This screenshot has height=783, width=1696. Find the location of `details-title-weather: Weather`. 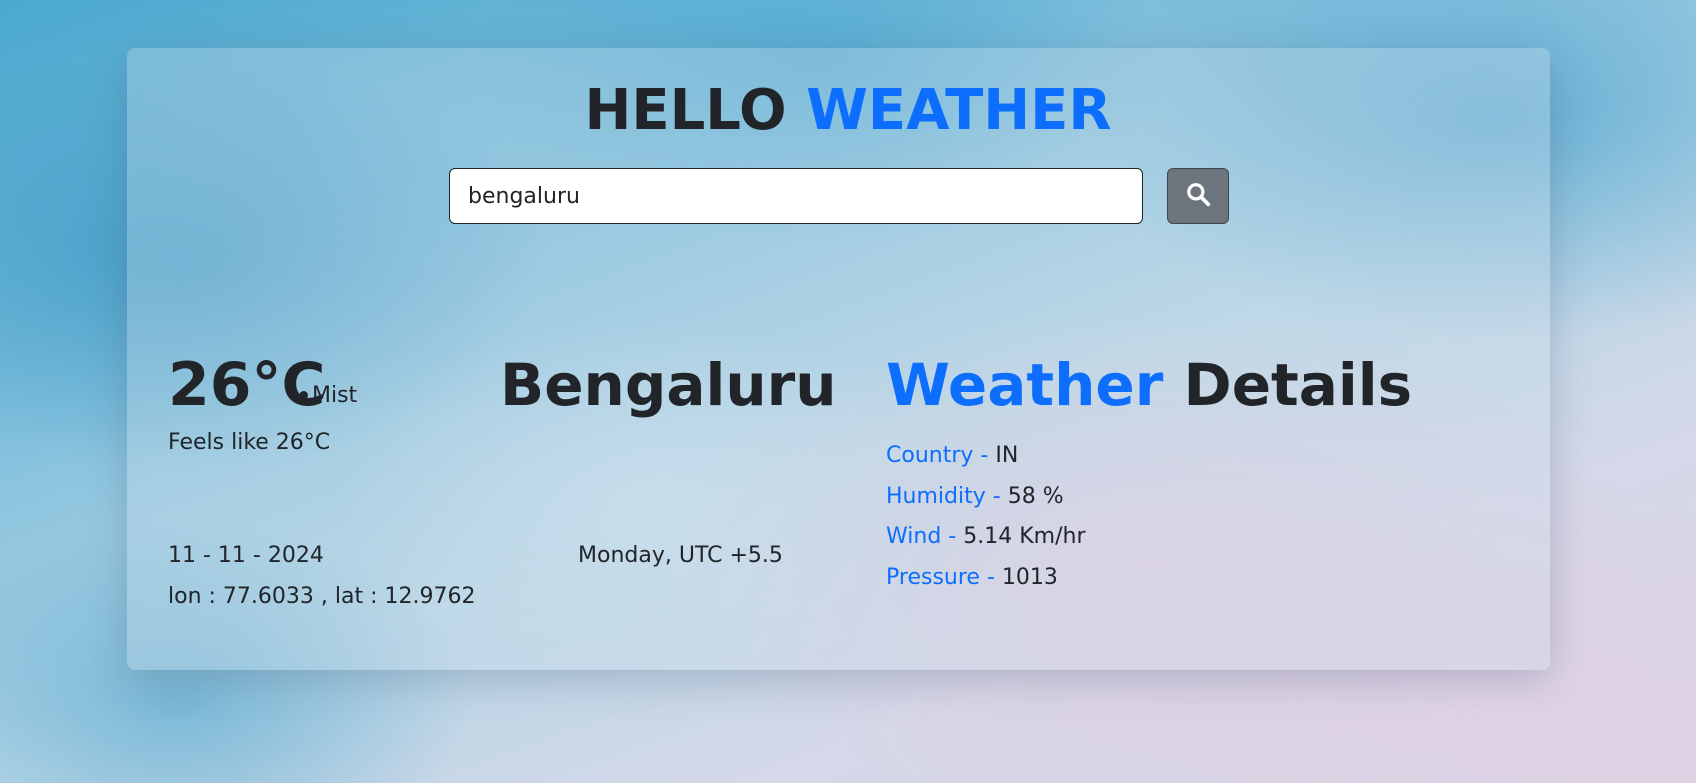

details-title-weather: Weather is located at coordinates (1025, 385).